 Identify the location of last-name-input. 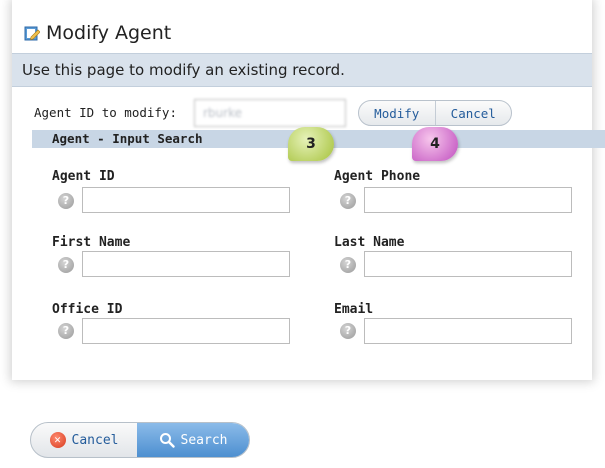
(468, 264).